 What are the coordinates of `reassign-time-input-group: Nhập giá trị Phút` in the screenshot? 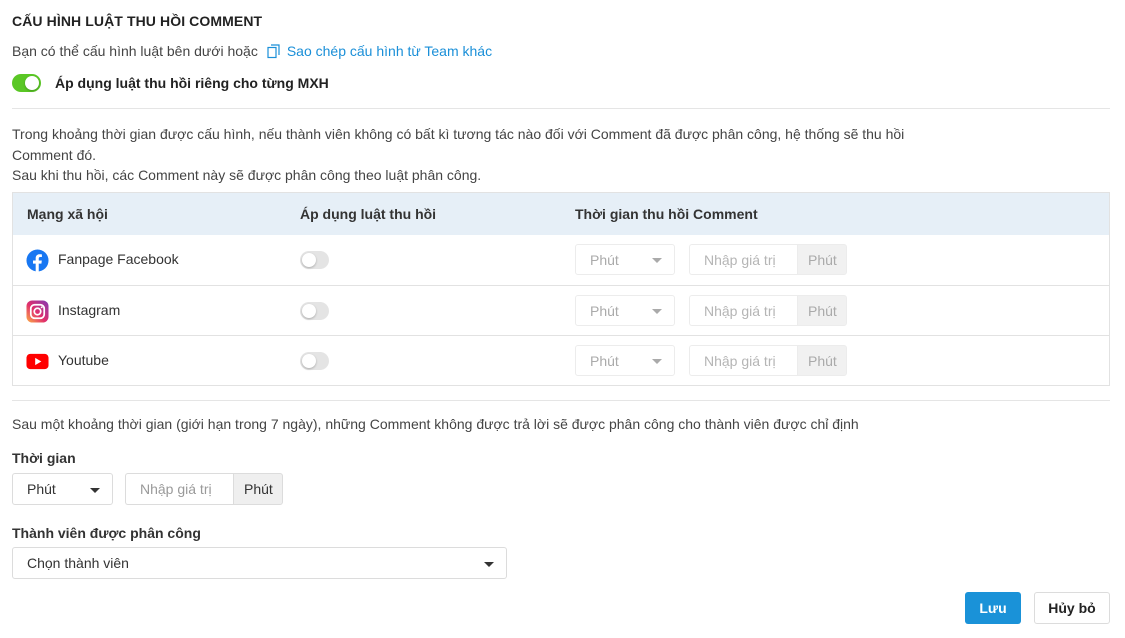 It's located at (204, 489).